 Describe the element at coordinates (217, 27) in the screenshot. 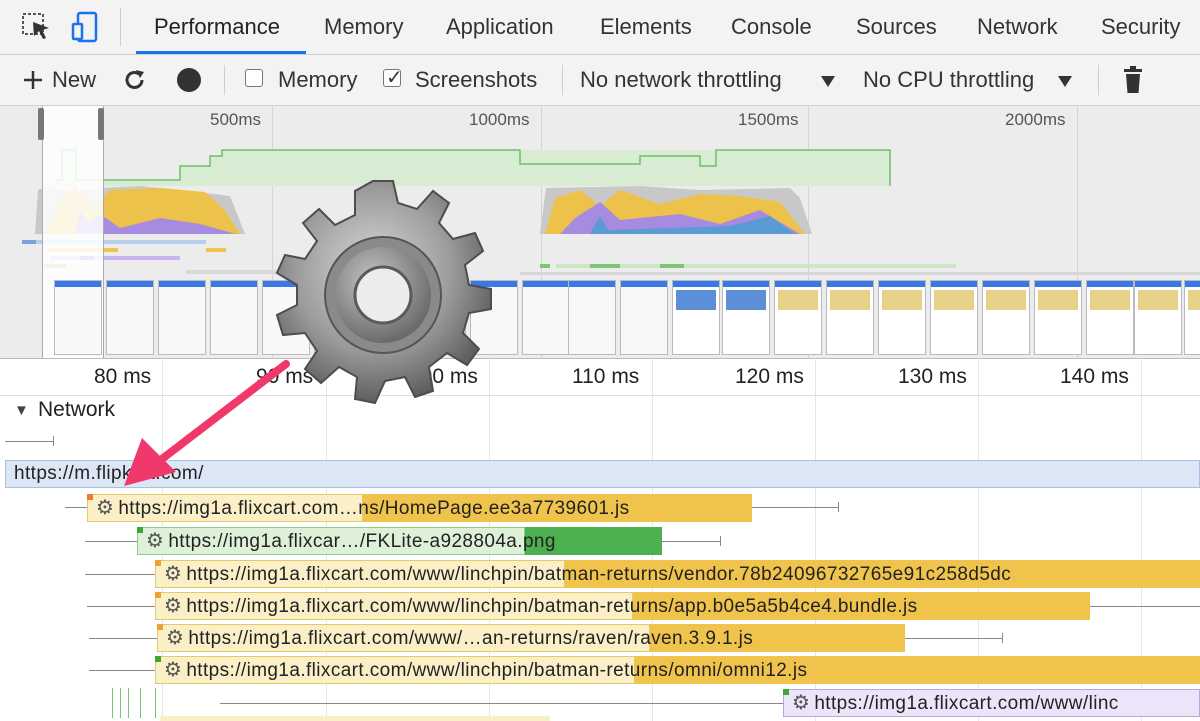

I see `tab-performance: Performance` at that location.